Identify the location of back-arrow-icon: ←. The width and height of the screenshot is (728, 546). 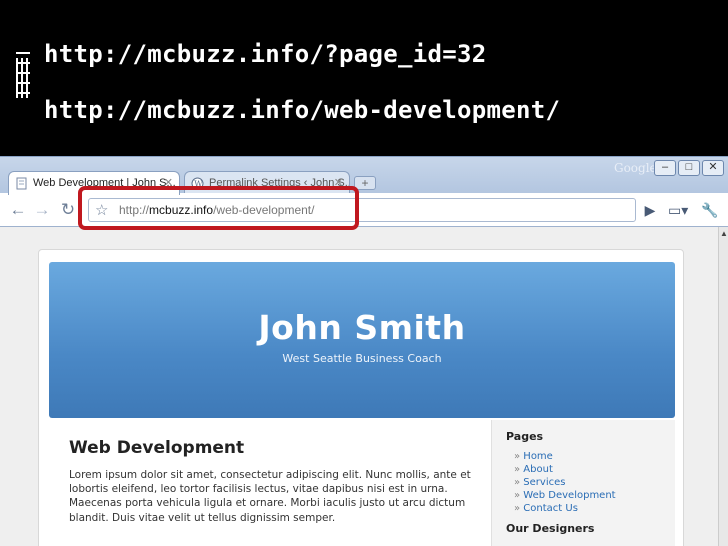
(18, 210).